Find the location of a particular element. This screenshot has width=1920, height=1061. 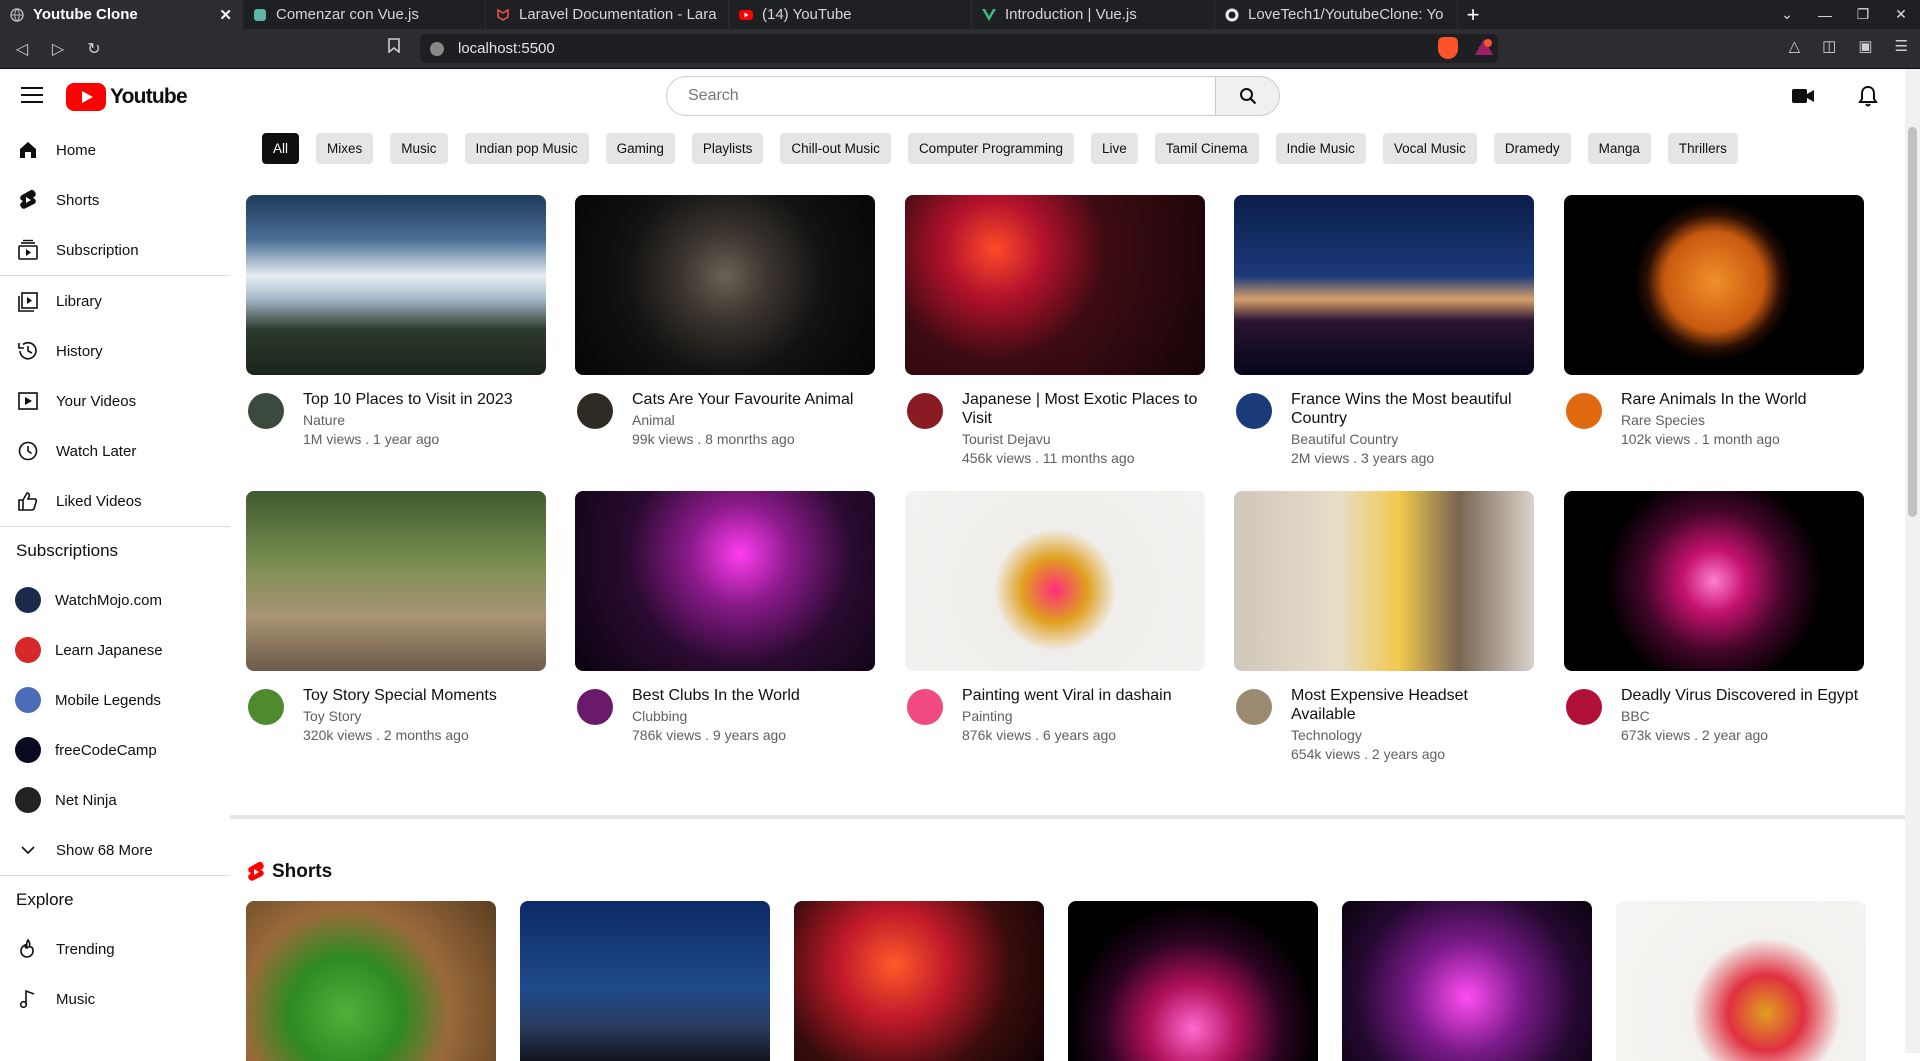

sidebar-item-liked-videos: Liked Videos is located at coordinates (115, 501).